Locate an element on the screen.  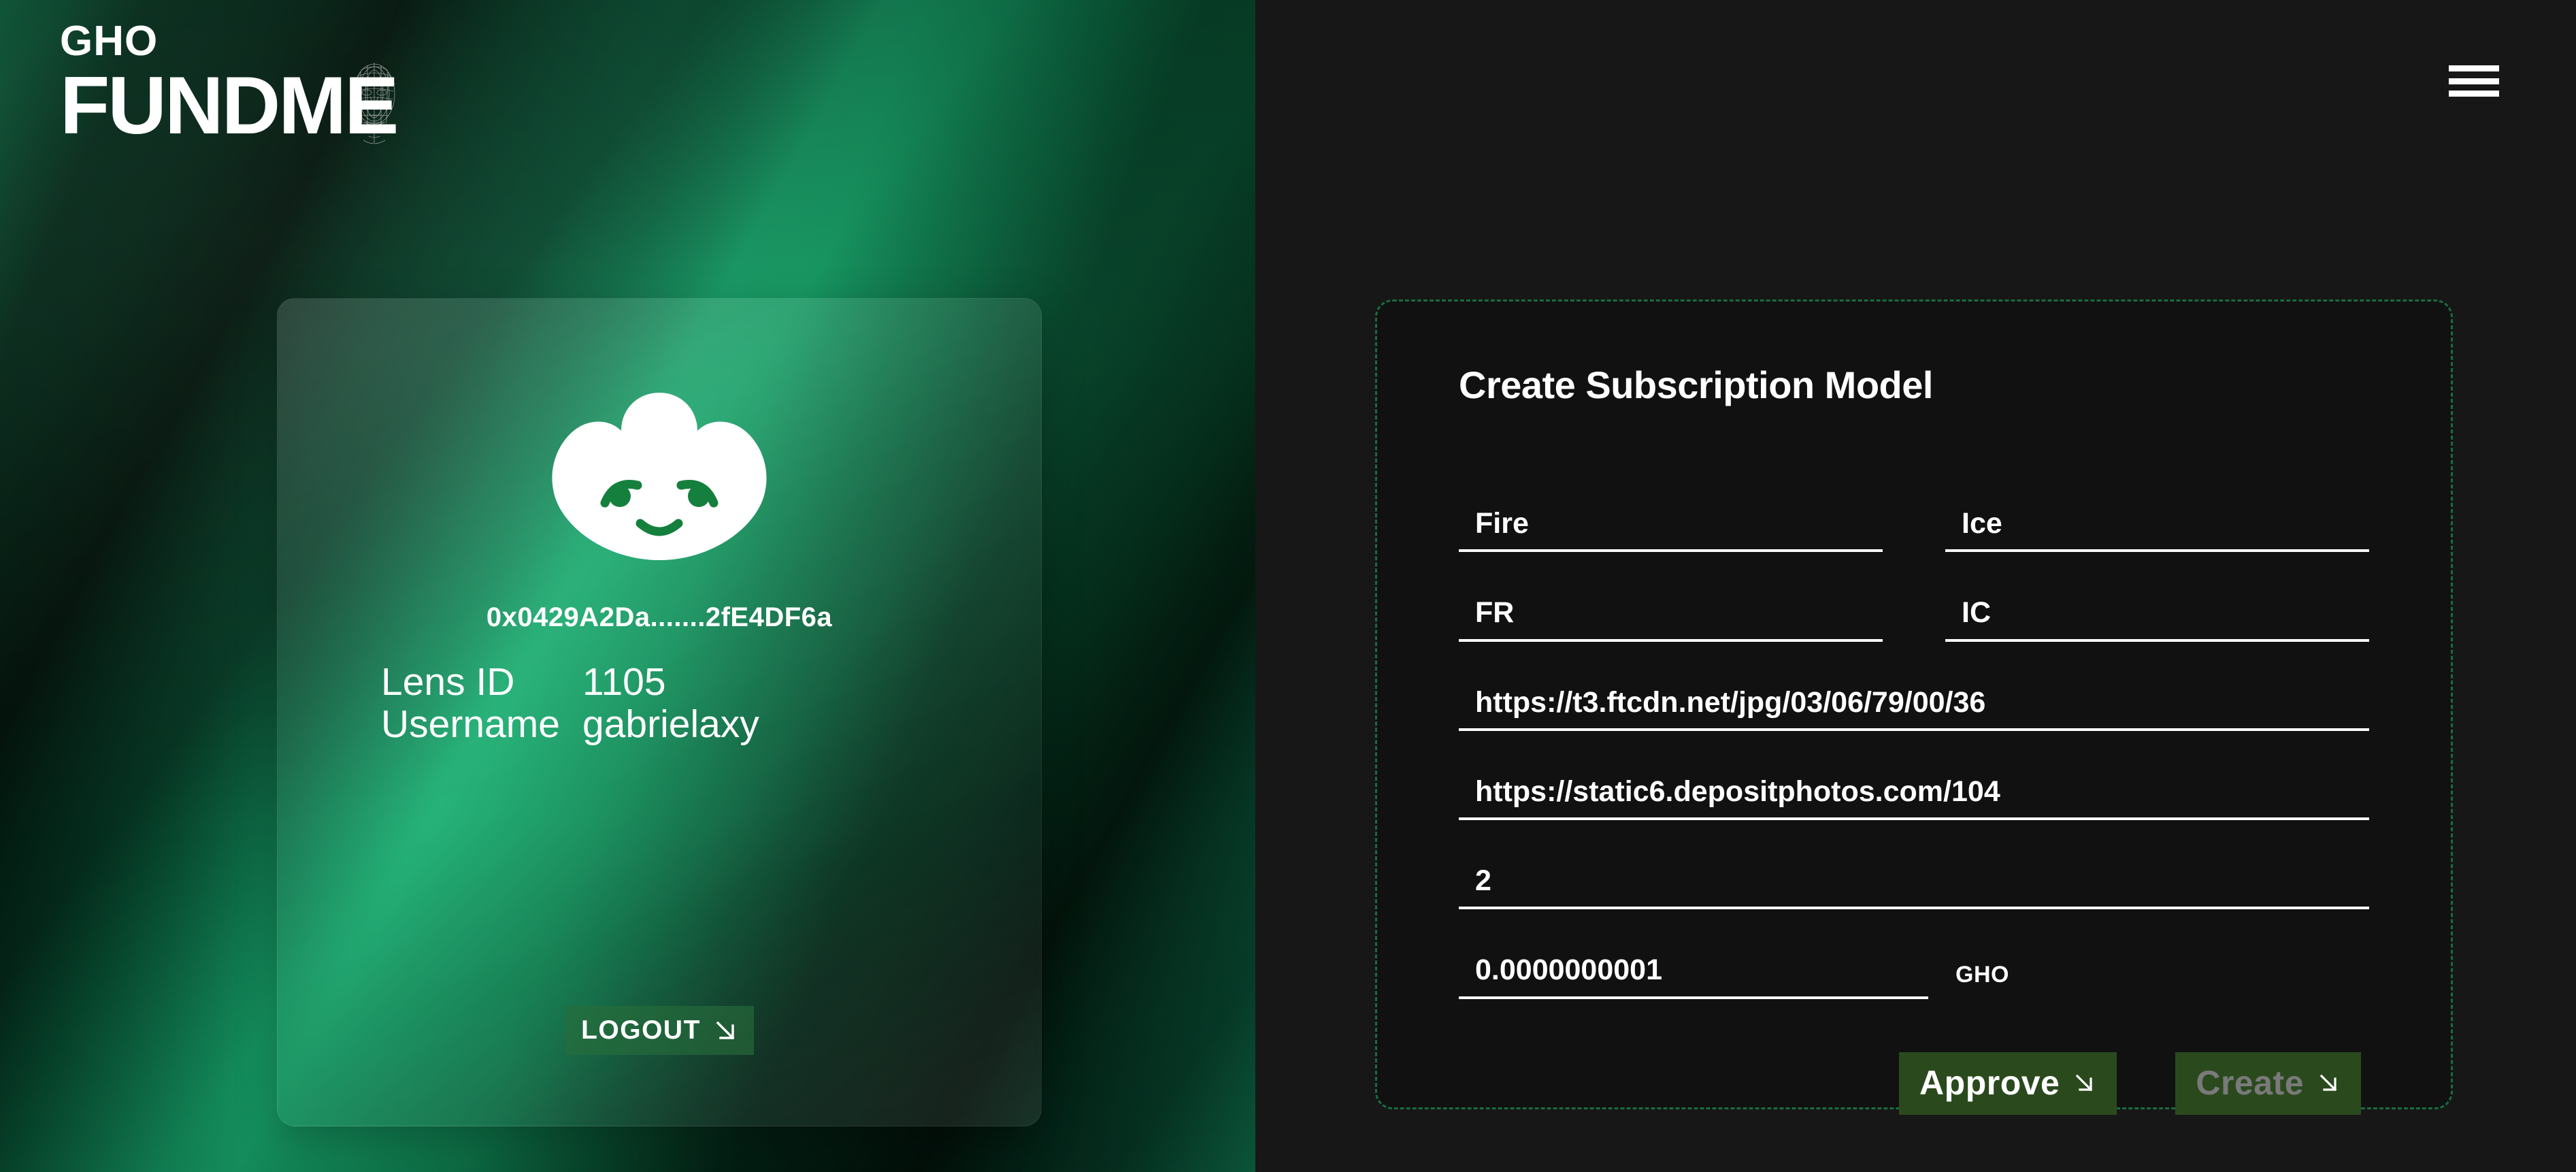
quantity-row is located at coordinates (1914, 887).